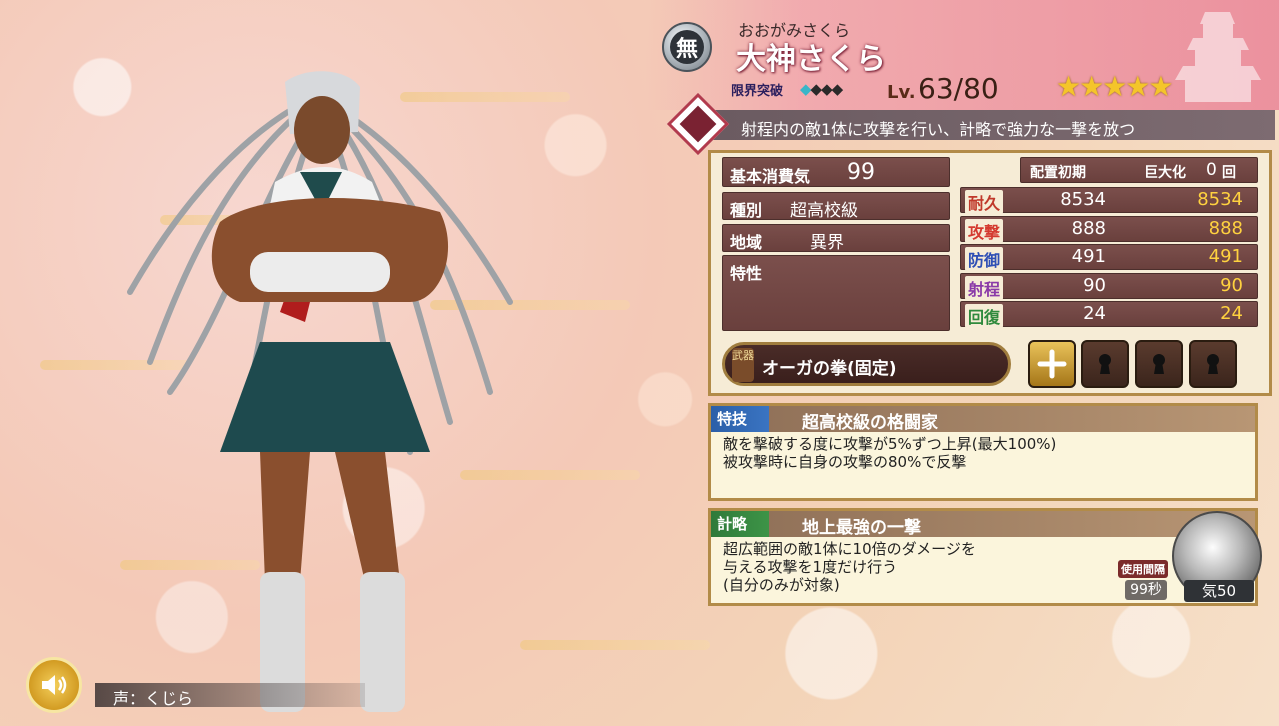  Describe the element at coordinates (984, 259) in the screenshot. I see `stat-label: 防御` at that location.